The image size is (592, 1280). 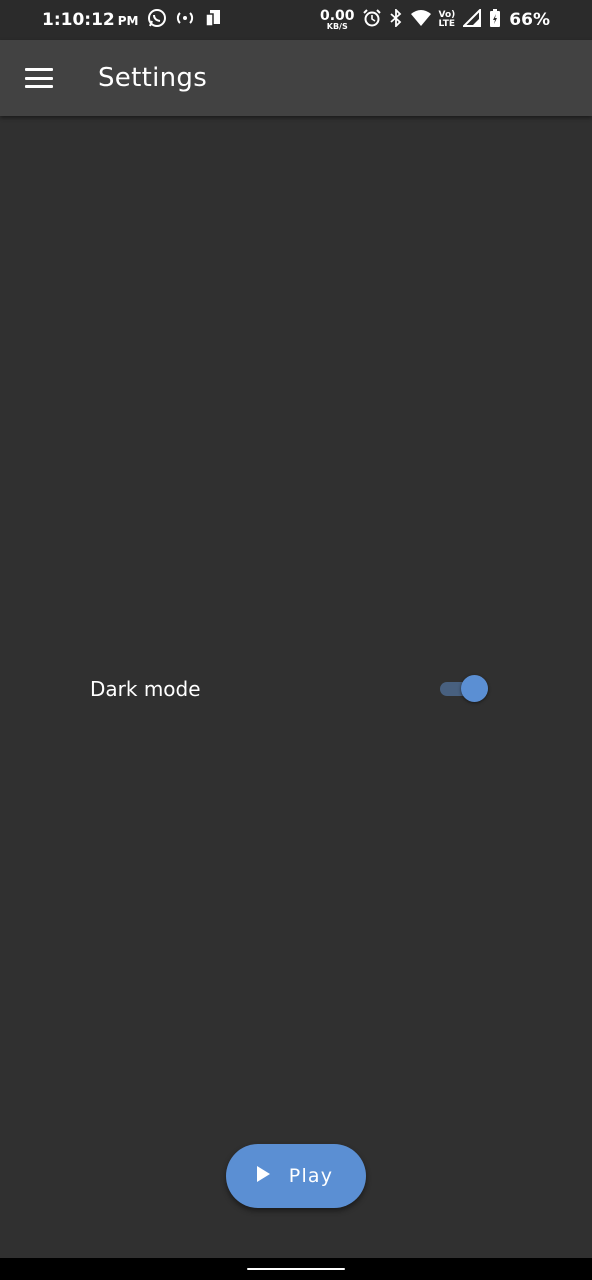 What do you see at coordinates (471, 19) in the screenshot?
I see `signal-icon` at bounding box center [471, 19].